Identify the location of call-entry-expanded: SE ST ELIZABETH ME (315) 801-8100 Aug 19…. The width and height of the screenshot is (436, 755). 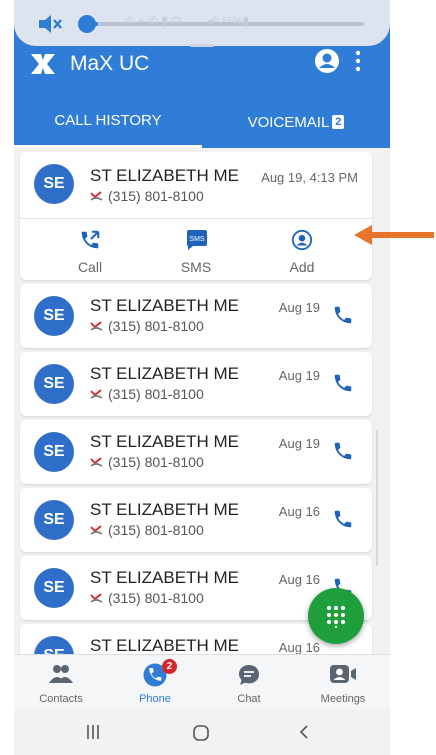
(196, 216).